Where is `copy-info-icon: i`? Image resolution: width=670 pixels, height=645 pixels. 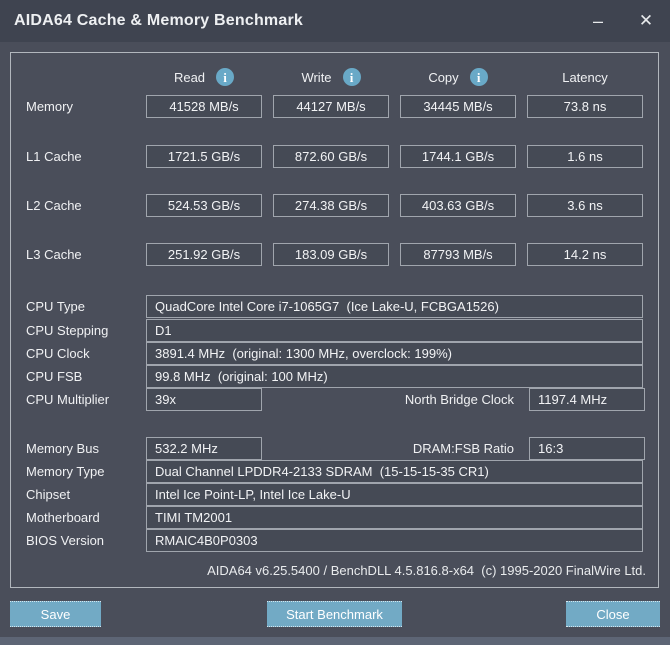 copy-info-icon: i is located at coordinates (478, 77).